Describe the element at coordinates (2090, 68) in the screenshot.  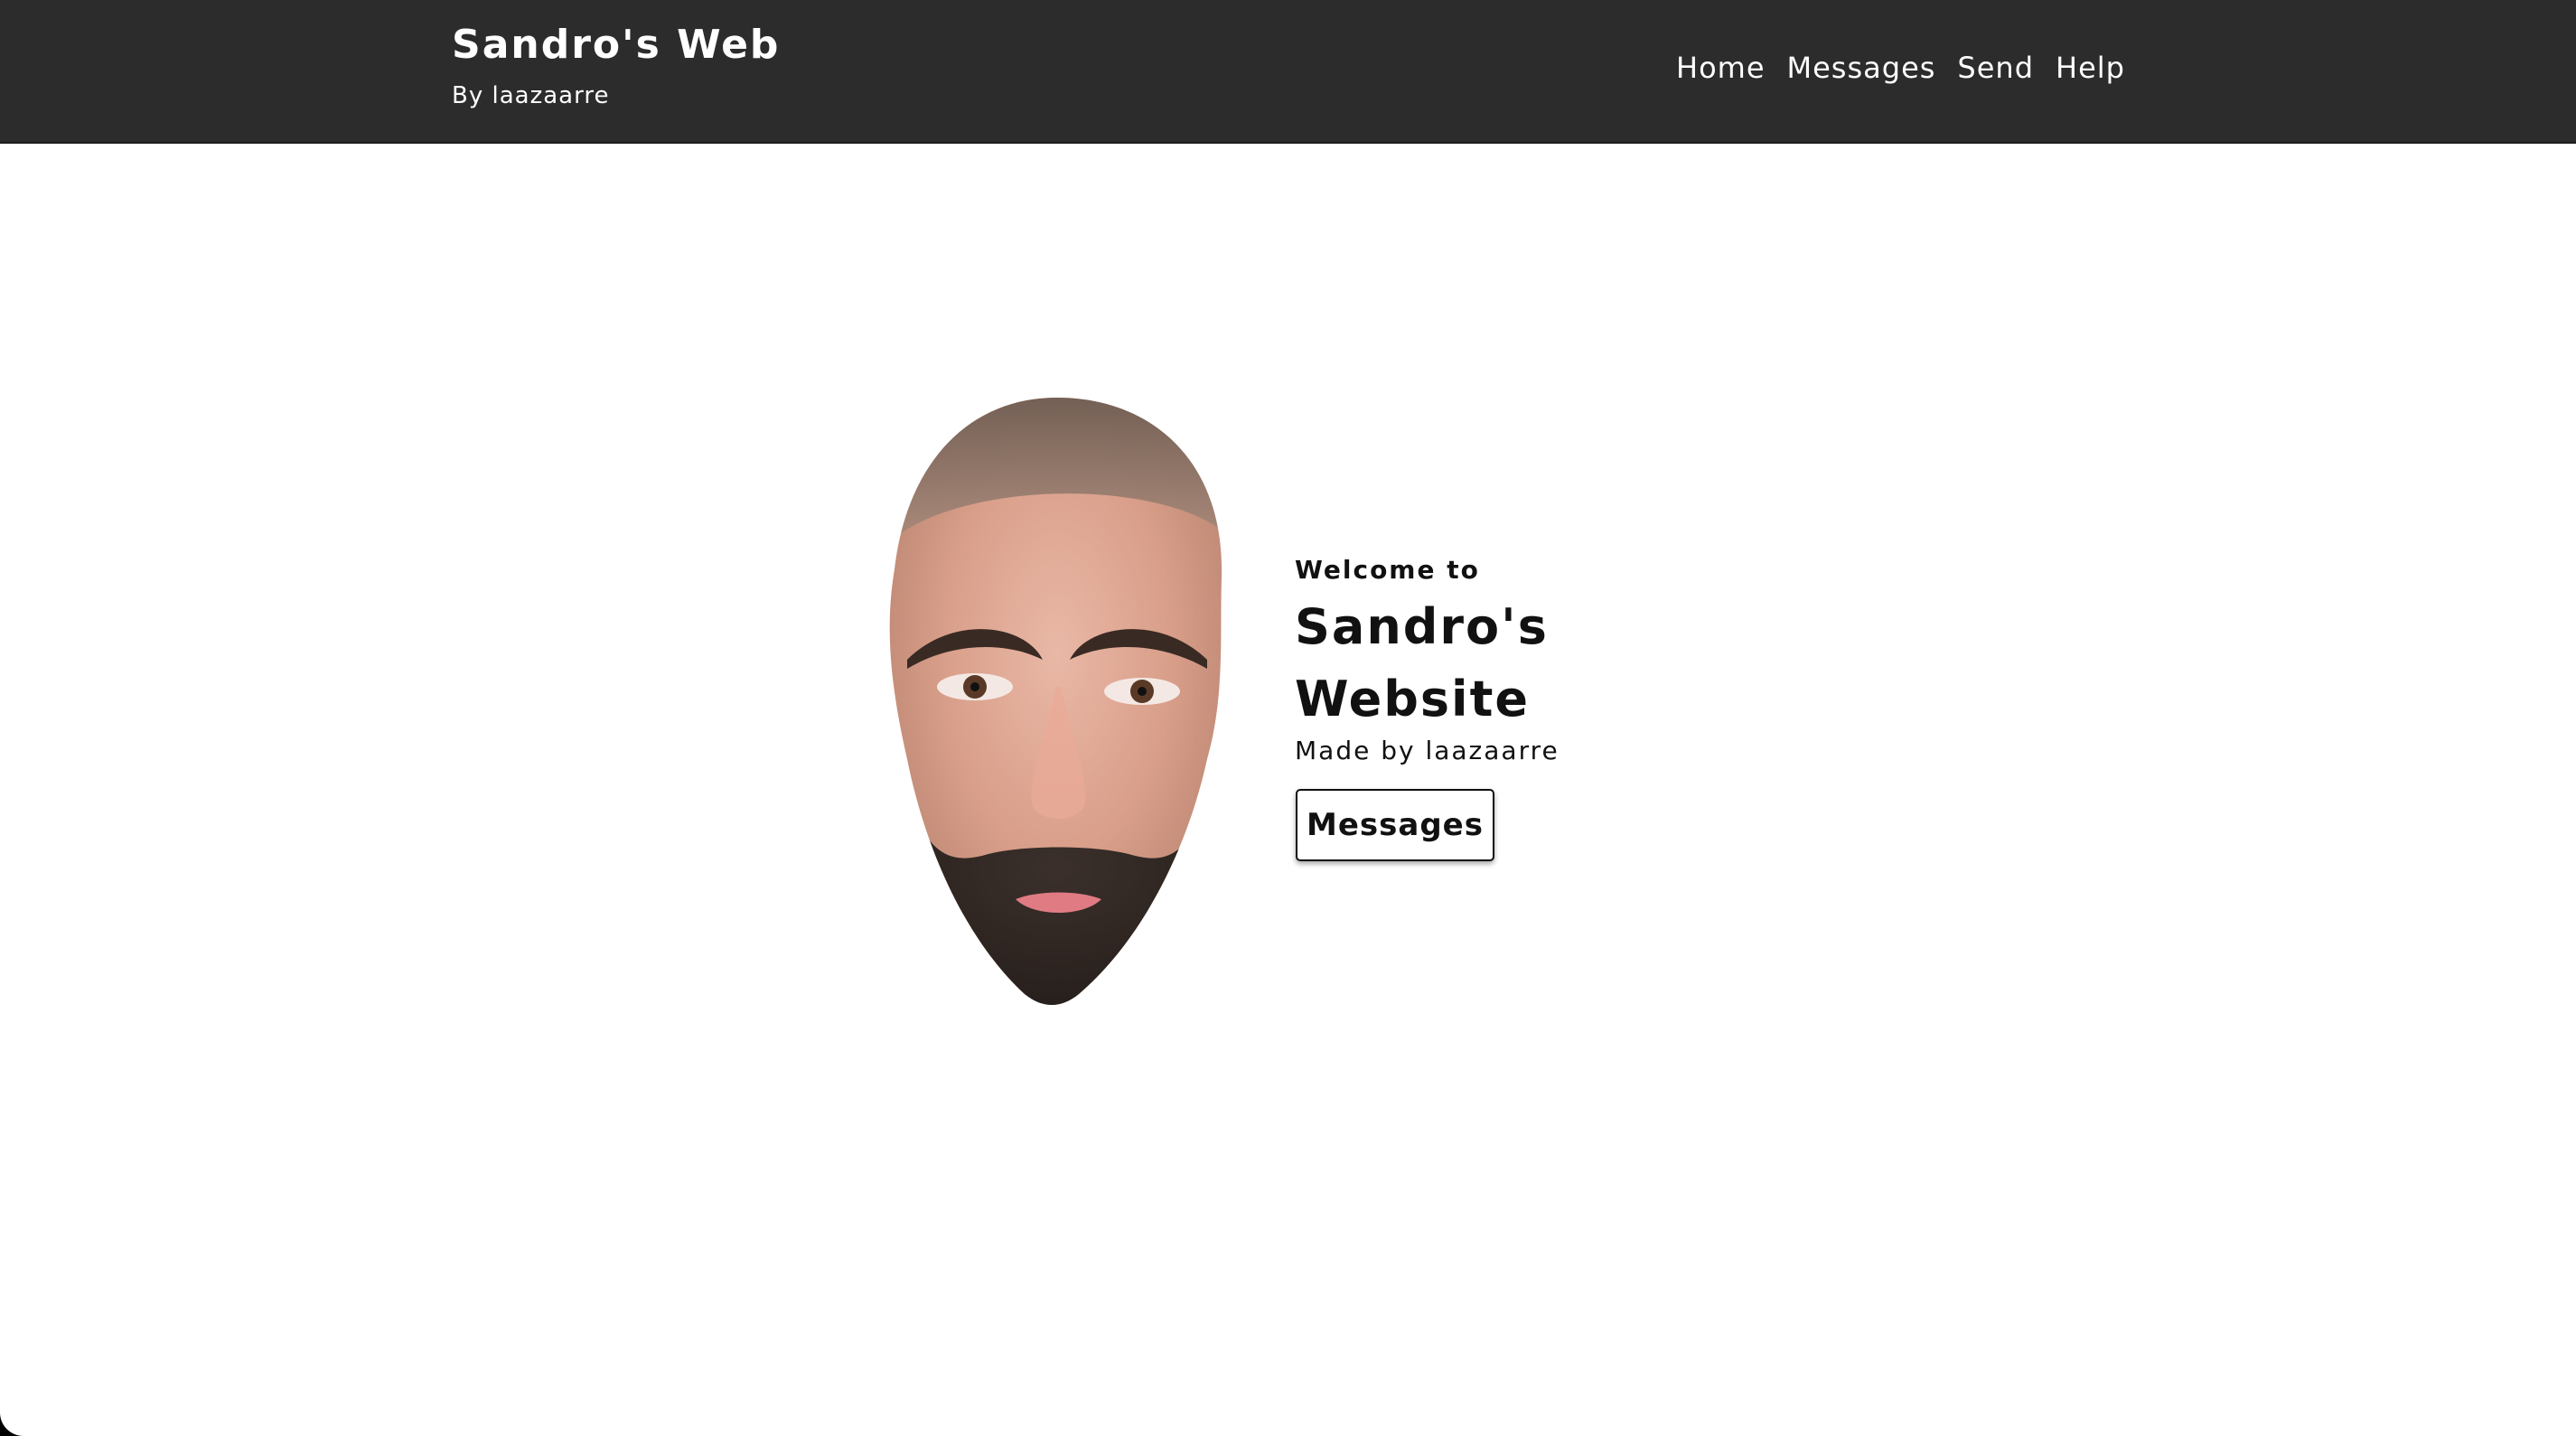
I see `nav-help: Help` at that location.